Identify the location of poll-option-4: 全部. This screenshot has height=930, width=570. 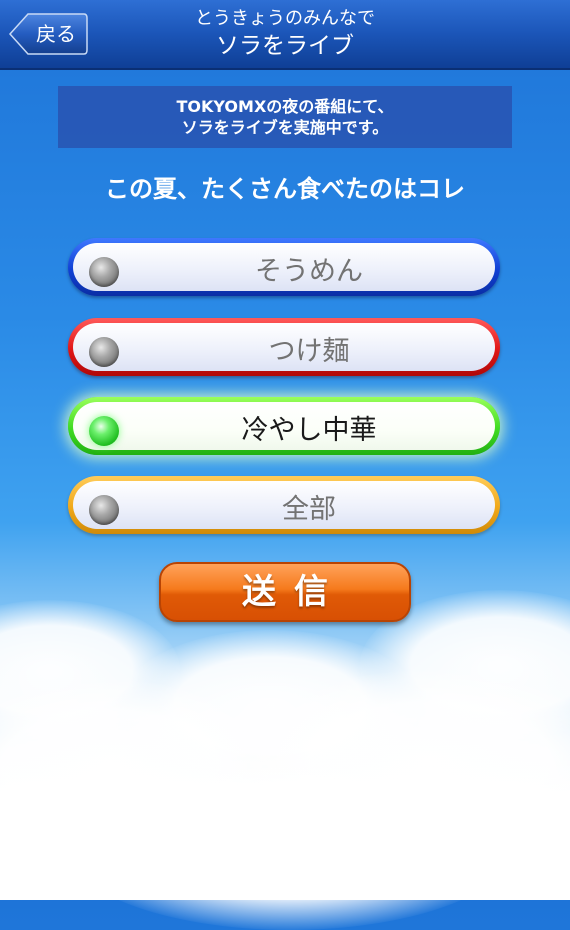
(284, 505).